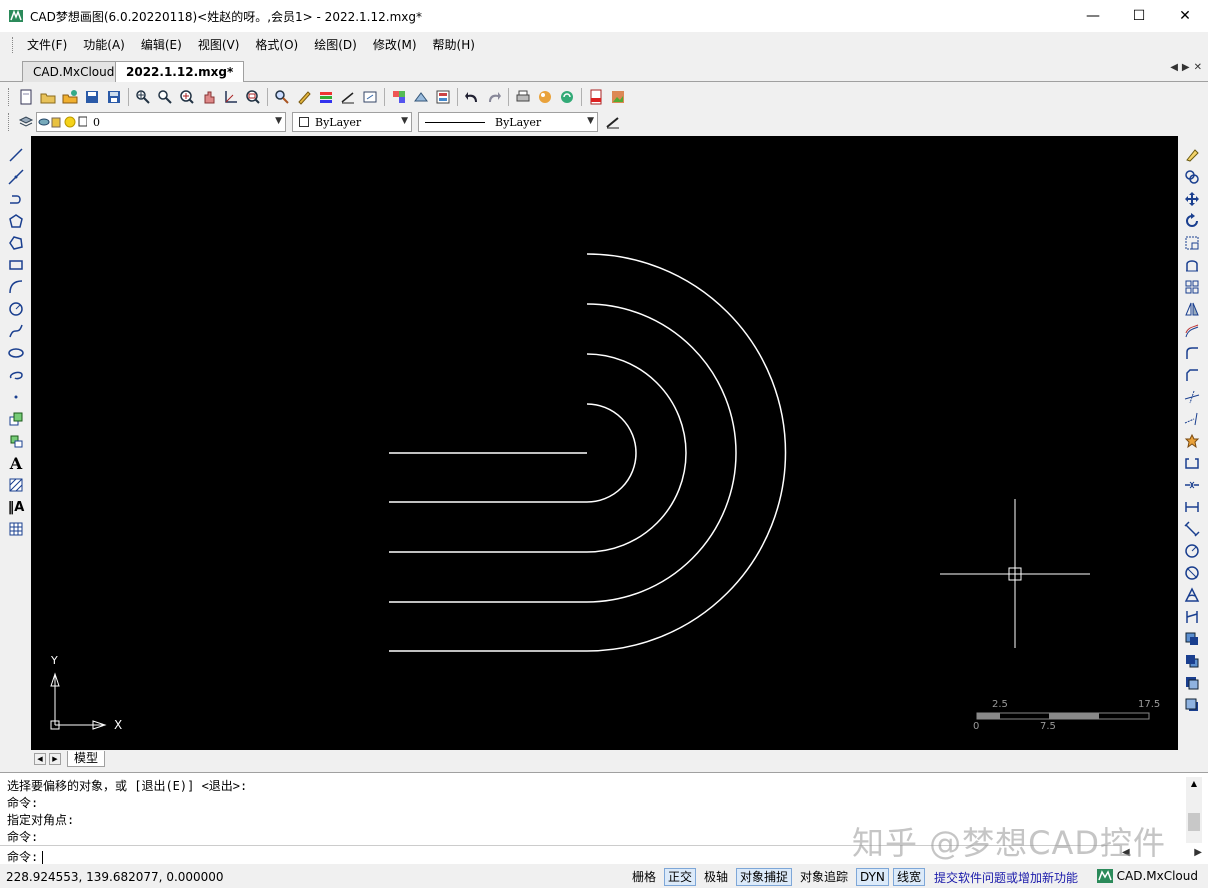  What do you see at coordinates (1192, 463) in the screenshot?
I see `break-icon` at bounding box center [1192, 463].